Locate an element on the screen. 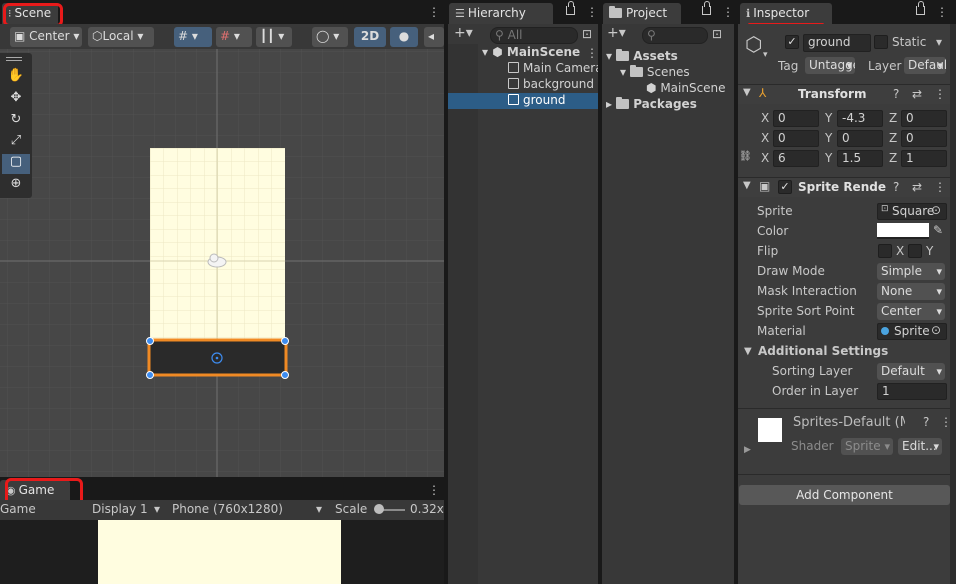 The width and height of the screenshot is (956, 584). tab-project: Project is located at coordinates (642, 13).